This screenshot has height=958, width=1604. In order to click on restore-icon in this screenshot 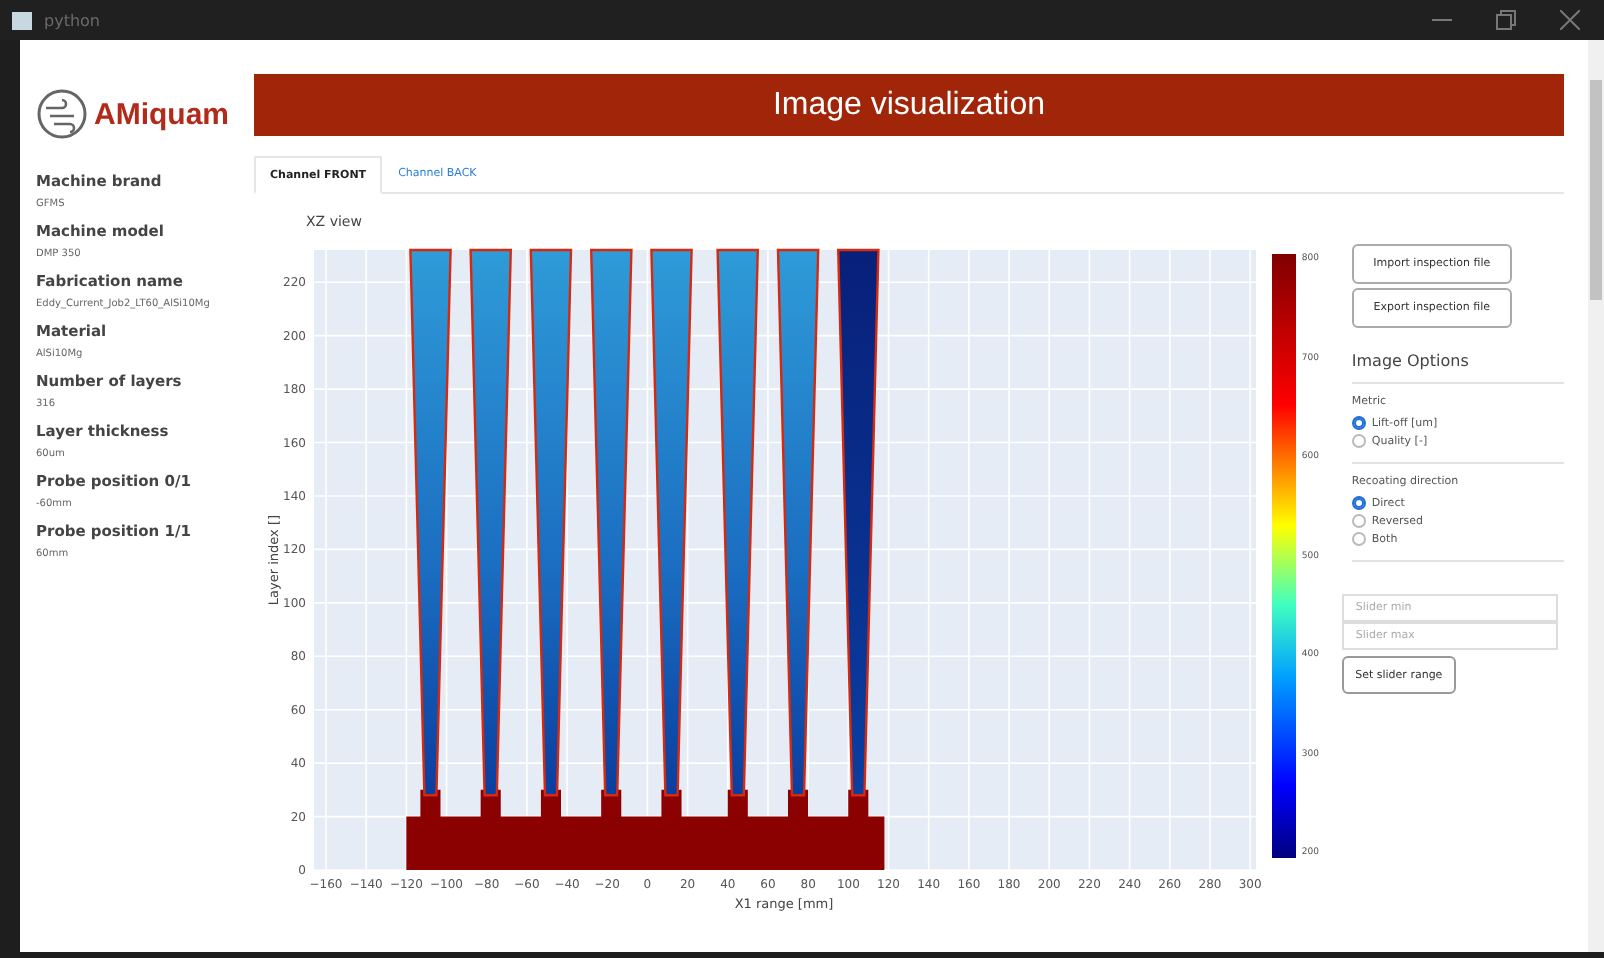, I will do `click(1506, 20)`.